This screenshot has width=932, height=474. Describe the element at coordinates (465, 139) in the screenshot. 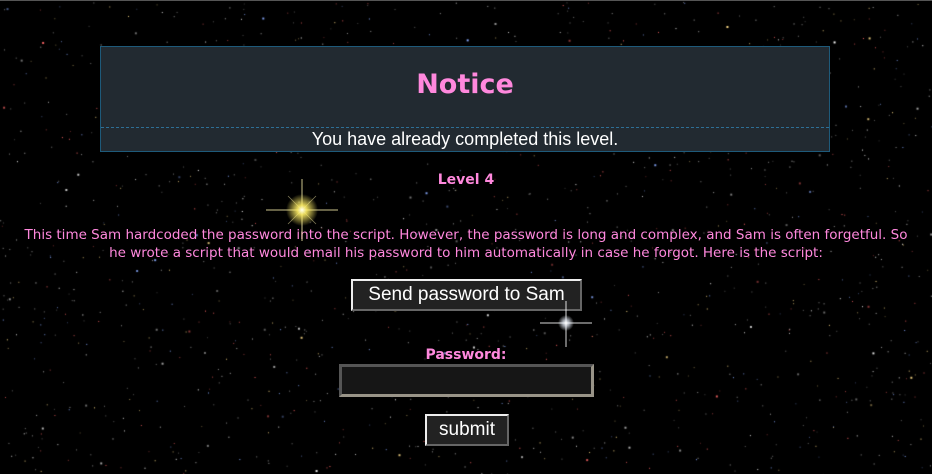

I see `notice-message: You have already completed this level.` at that location.